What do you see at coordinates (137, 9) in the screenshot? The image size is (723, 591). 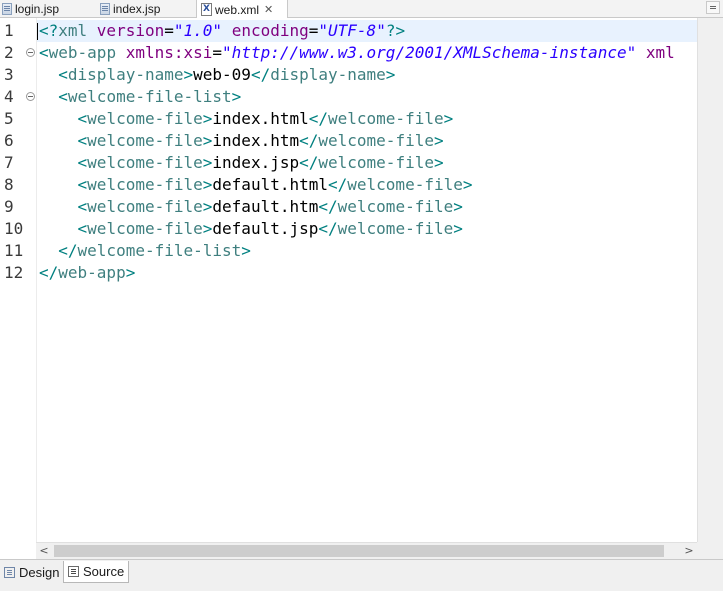 I see `tab-label: index.jsp` at bounding box center [137, 9].